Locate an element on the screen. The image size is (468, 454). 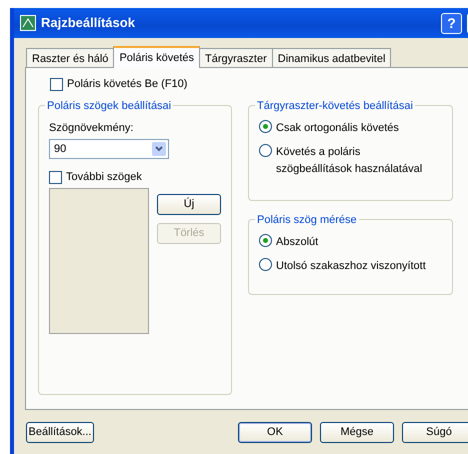
radio-label: Abszolút is located at coordinates (297, 242).